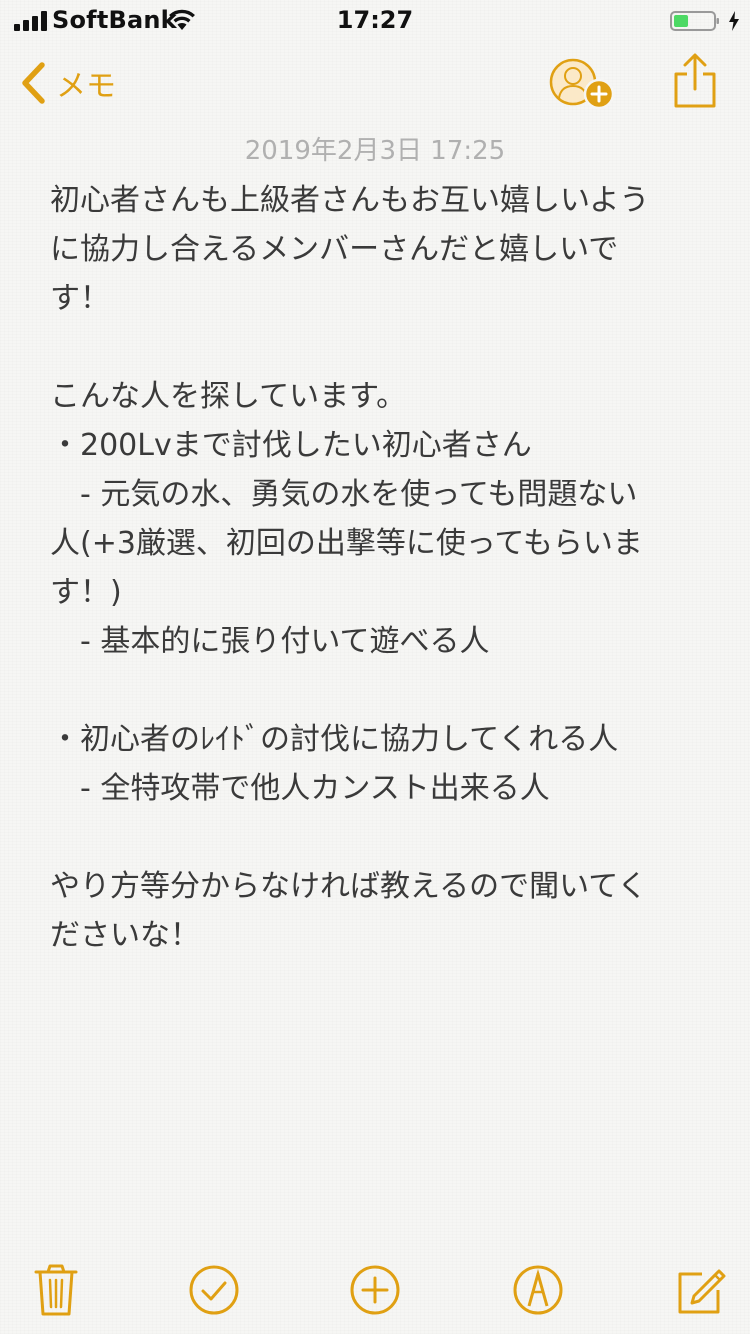 The height and width of the screenshot is (1334, 750). Describe the element at coordinates (346, 543) in the screenshot. I see `note-line: 人(+3厳選、初回の出撃等に使ってもらいま` at that location.